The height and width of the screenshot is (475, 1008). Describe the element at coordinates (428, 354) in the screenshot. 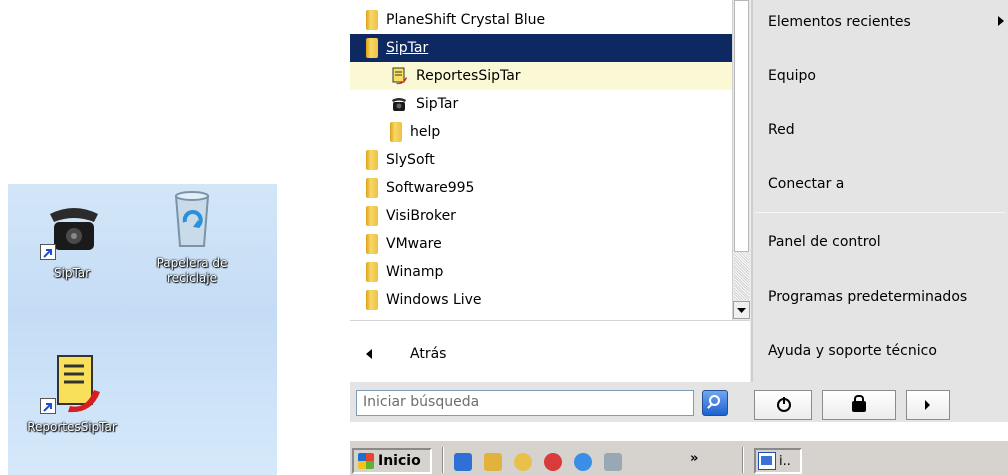

I see `back-label: Atrás` at that location.